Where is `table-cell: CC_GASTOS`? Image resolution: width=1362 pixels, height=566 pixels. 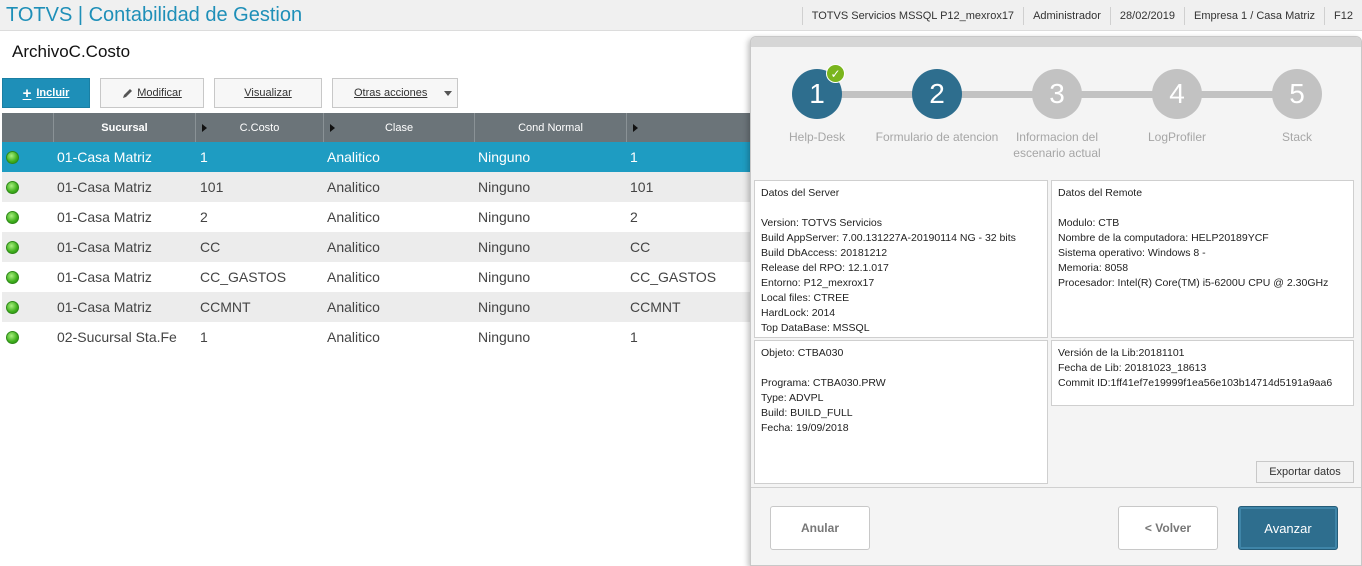
table-cell: CC_GASTOS is located at coordinates (243, 277).